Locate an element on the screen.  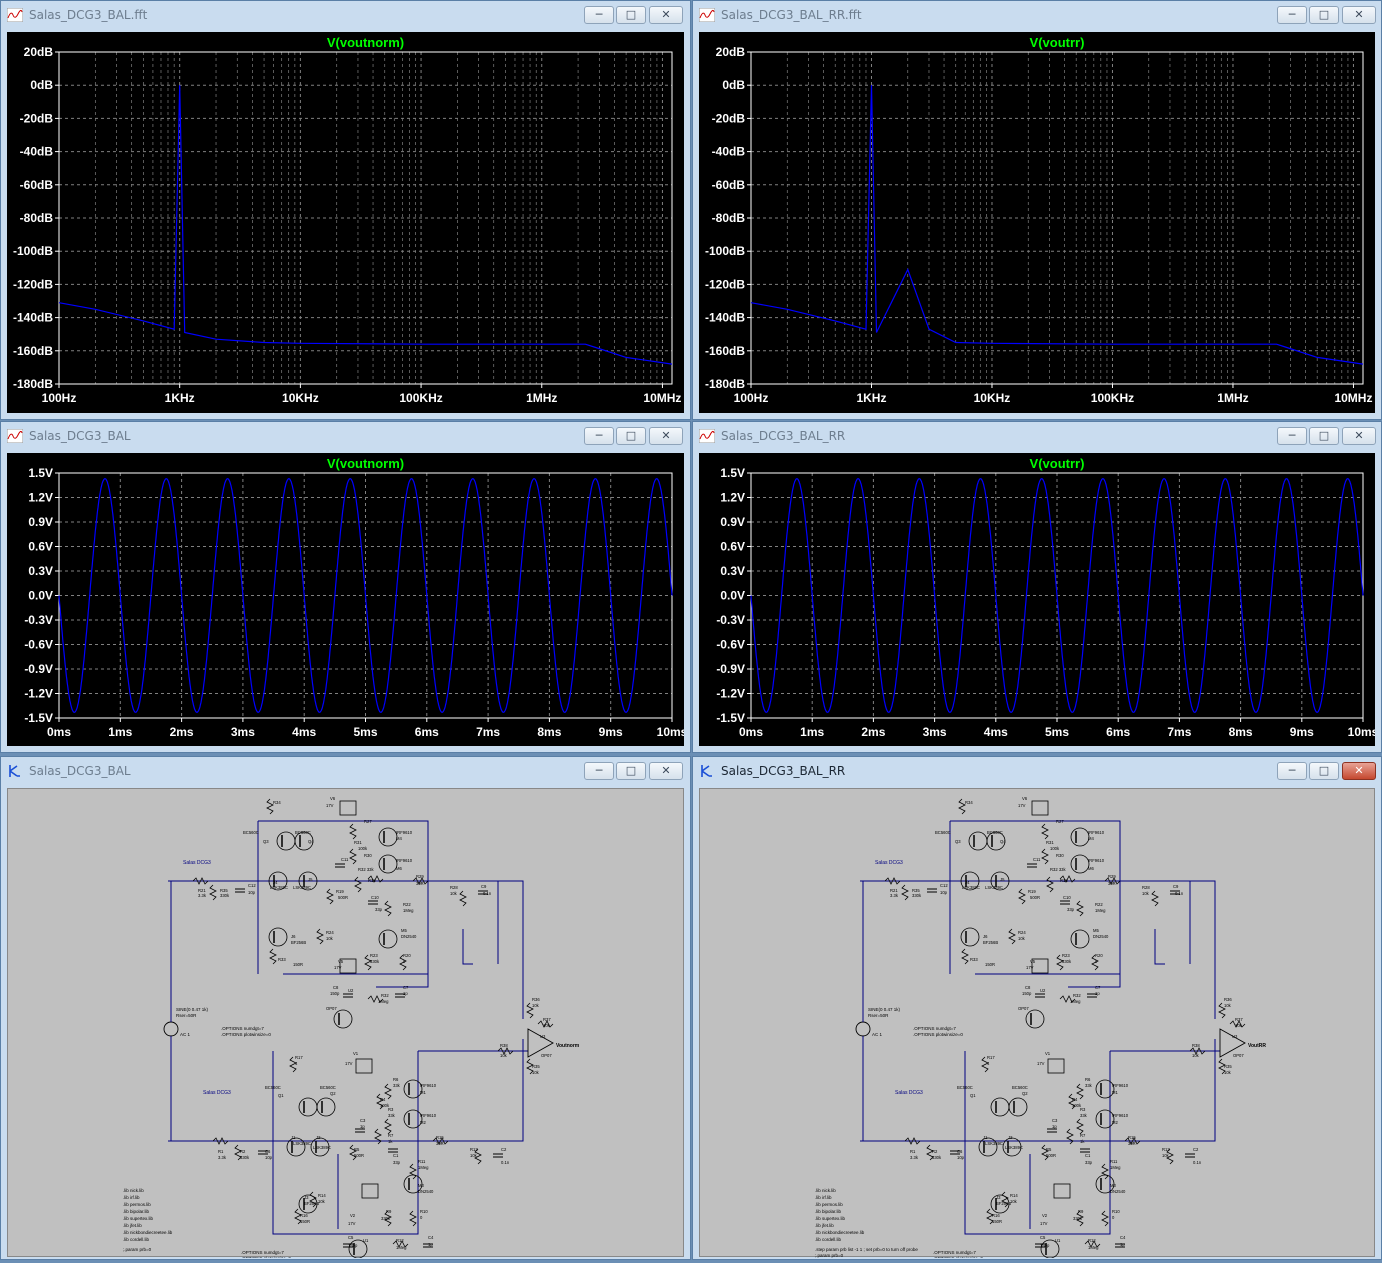
signal-source is located at coordinates (863, 1029).